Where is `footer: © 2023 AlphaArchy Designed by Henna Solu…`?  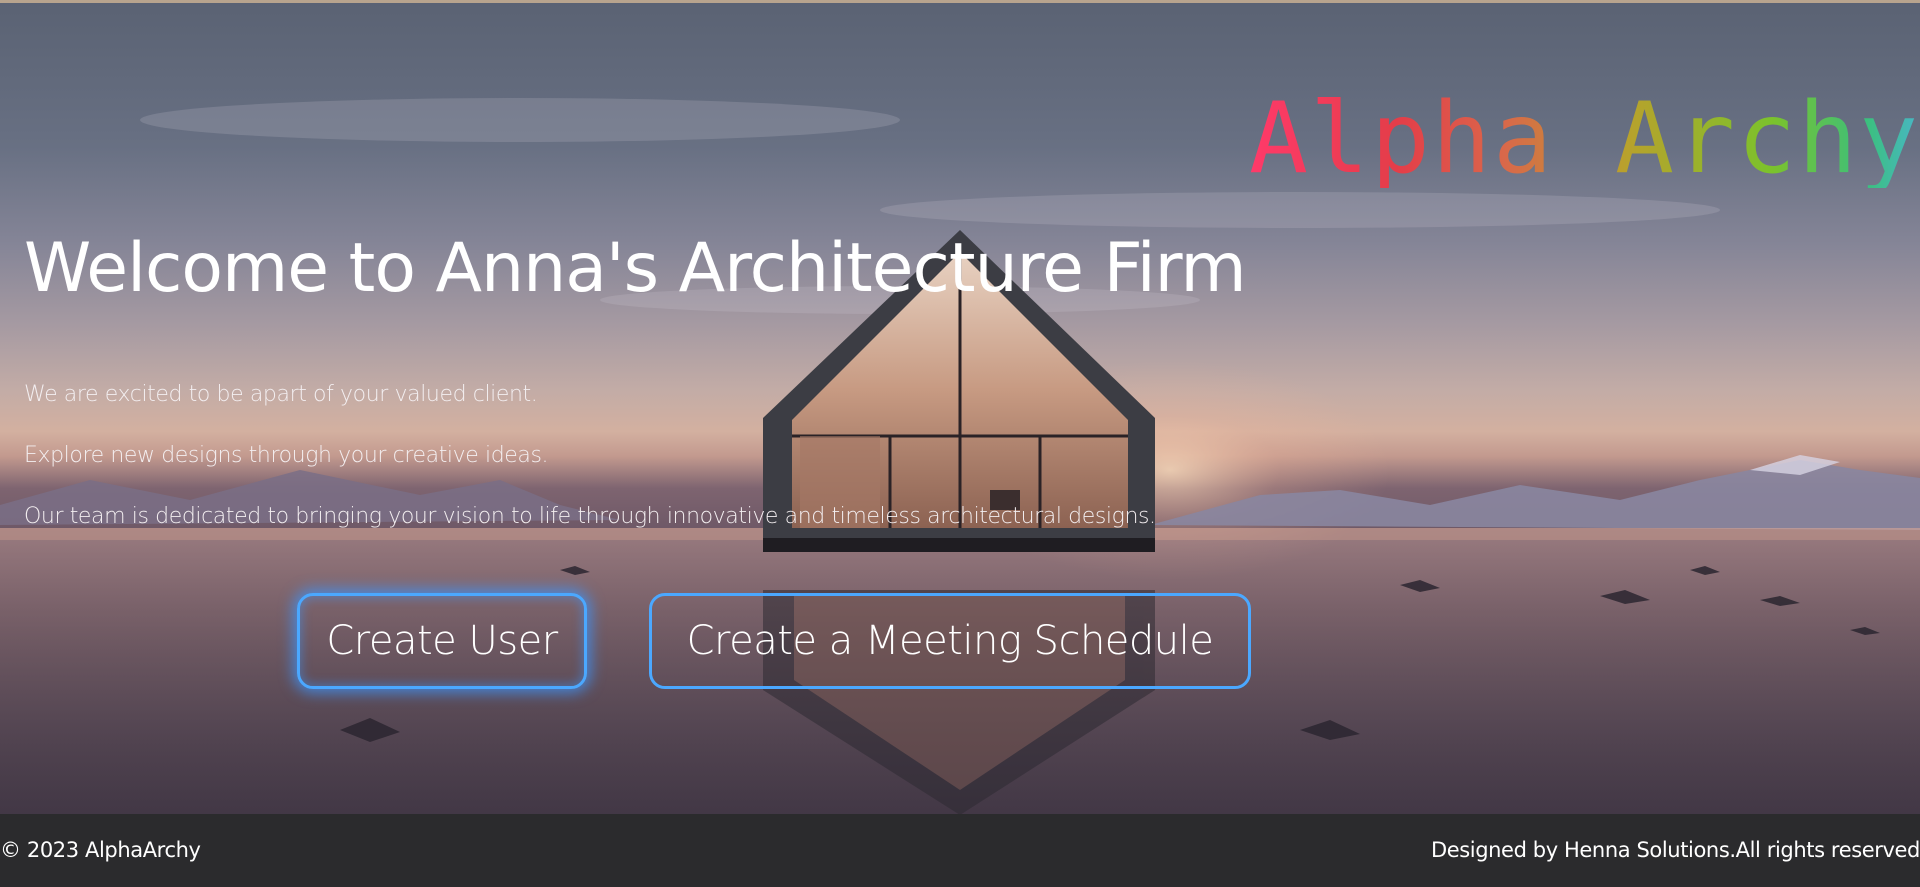
footer: © 2023 AlphaArchy Designed by Henna Solu… is located at coordinates (960, 850).